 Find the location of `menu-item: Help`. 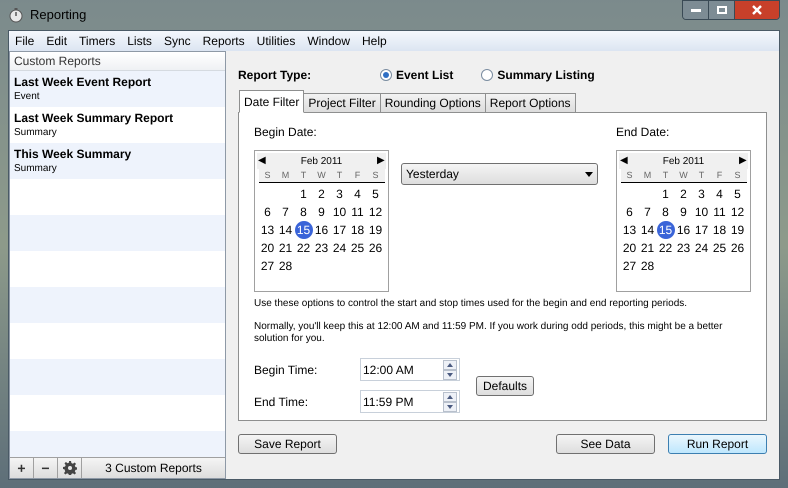

menu-item: Help is located at coordinates (374, 41).